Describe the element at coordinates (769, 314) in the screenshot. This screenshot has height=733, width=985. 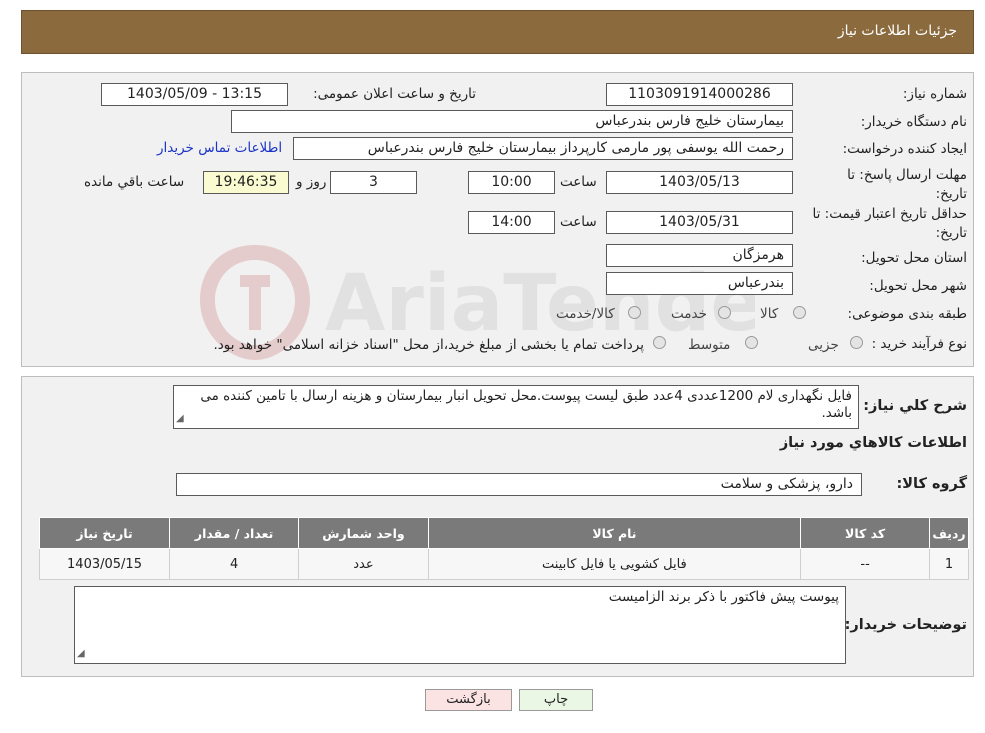
I see `category-option-goods: کالا` at that location.